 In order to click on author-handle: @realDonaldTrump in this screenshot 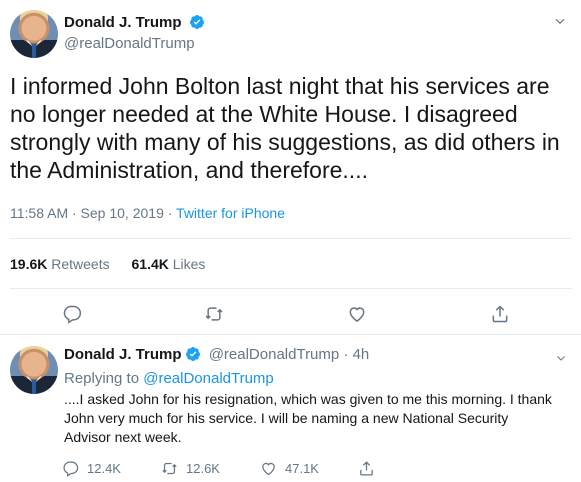, I will do `click(129, 43)`.